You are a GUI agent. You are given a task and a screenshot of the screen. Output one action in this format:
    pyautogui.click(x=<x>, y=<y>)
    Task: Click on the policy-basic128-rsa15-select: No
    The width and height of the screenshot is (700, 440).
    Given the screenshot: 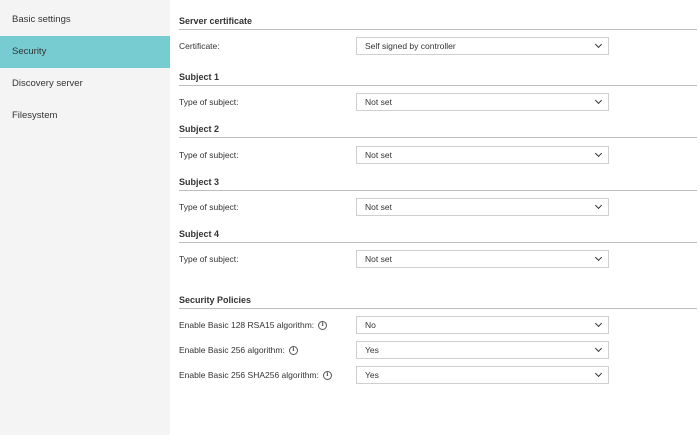 What is the action you would take?
    pyautogui.click(x=482, y=325)
    